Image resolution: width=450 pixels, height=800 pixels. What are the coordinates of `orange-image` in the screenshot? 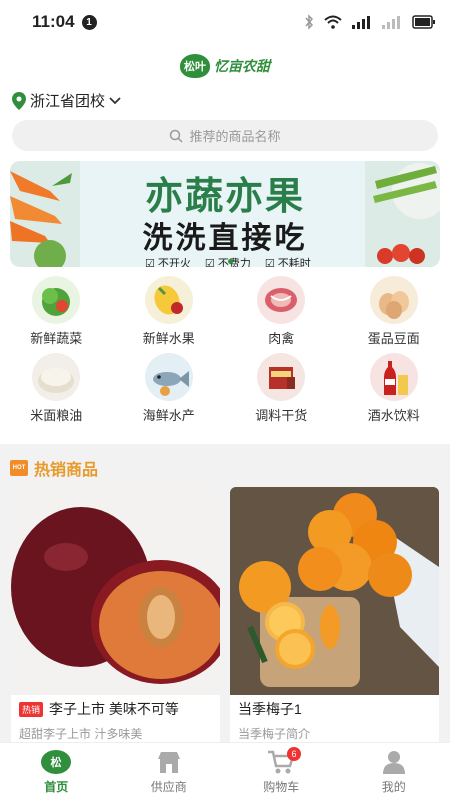 It's located at (334, 591).